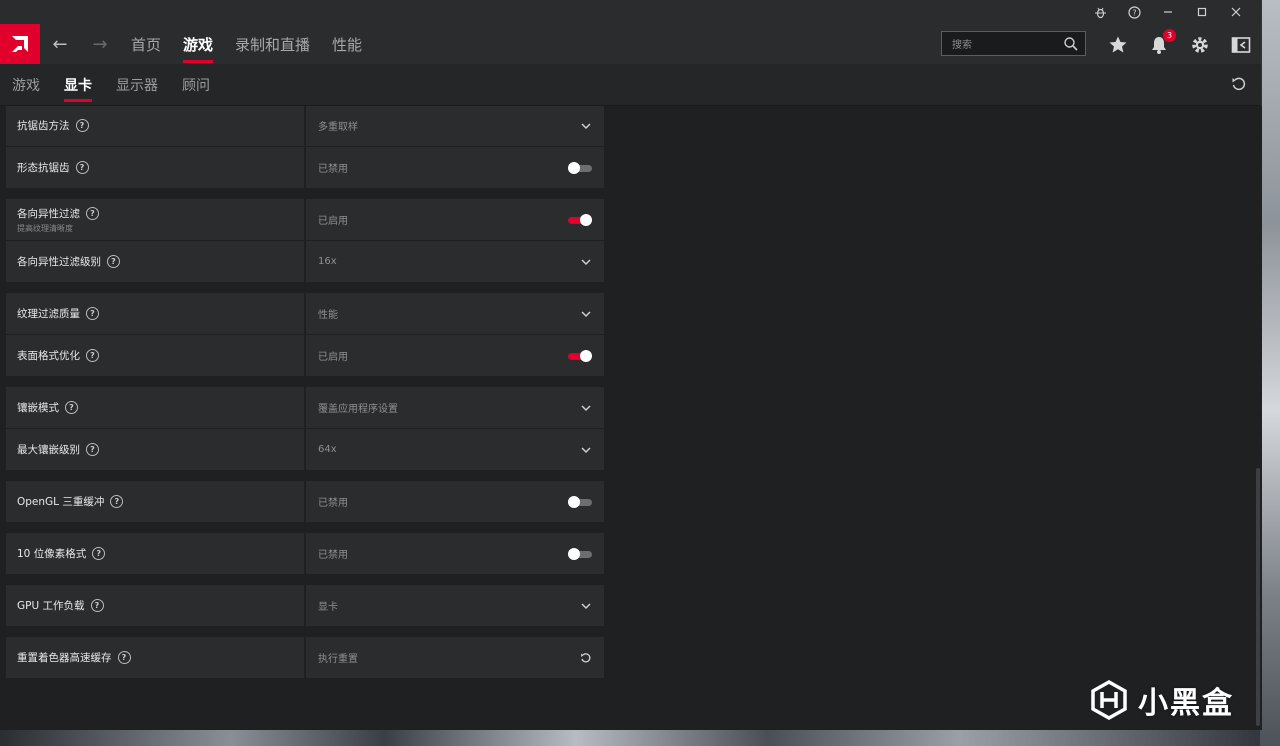 The image size is (1280, 746). Describe the element at coordinates (78, 85) in the screenshot. I see `tab-graphics: 显卡` at that location.